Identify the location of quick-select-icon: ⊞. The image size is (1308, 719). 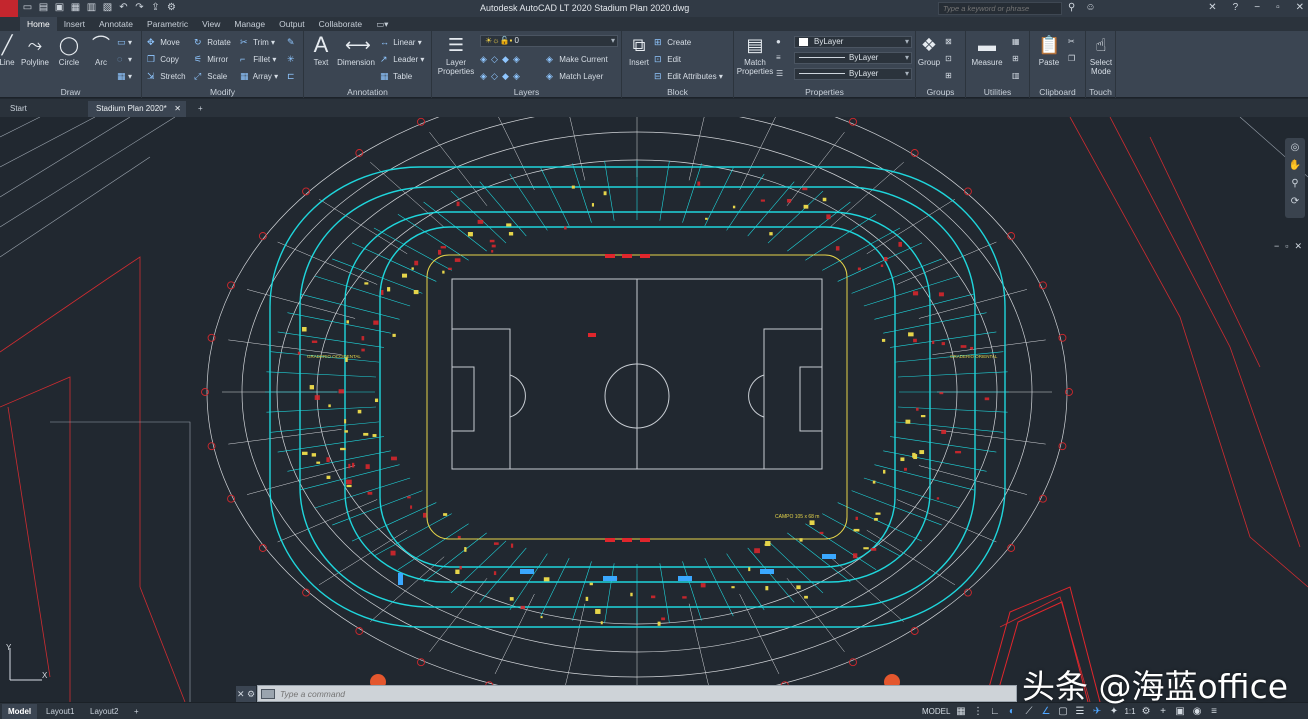
(1015, 59).